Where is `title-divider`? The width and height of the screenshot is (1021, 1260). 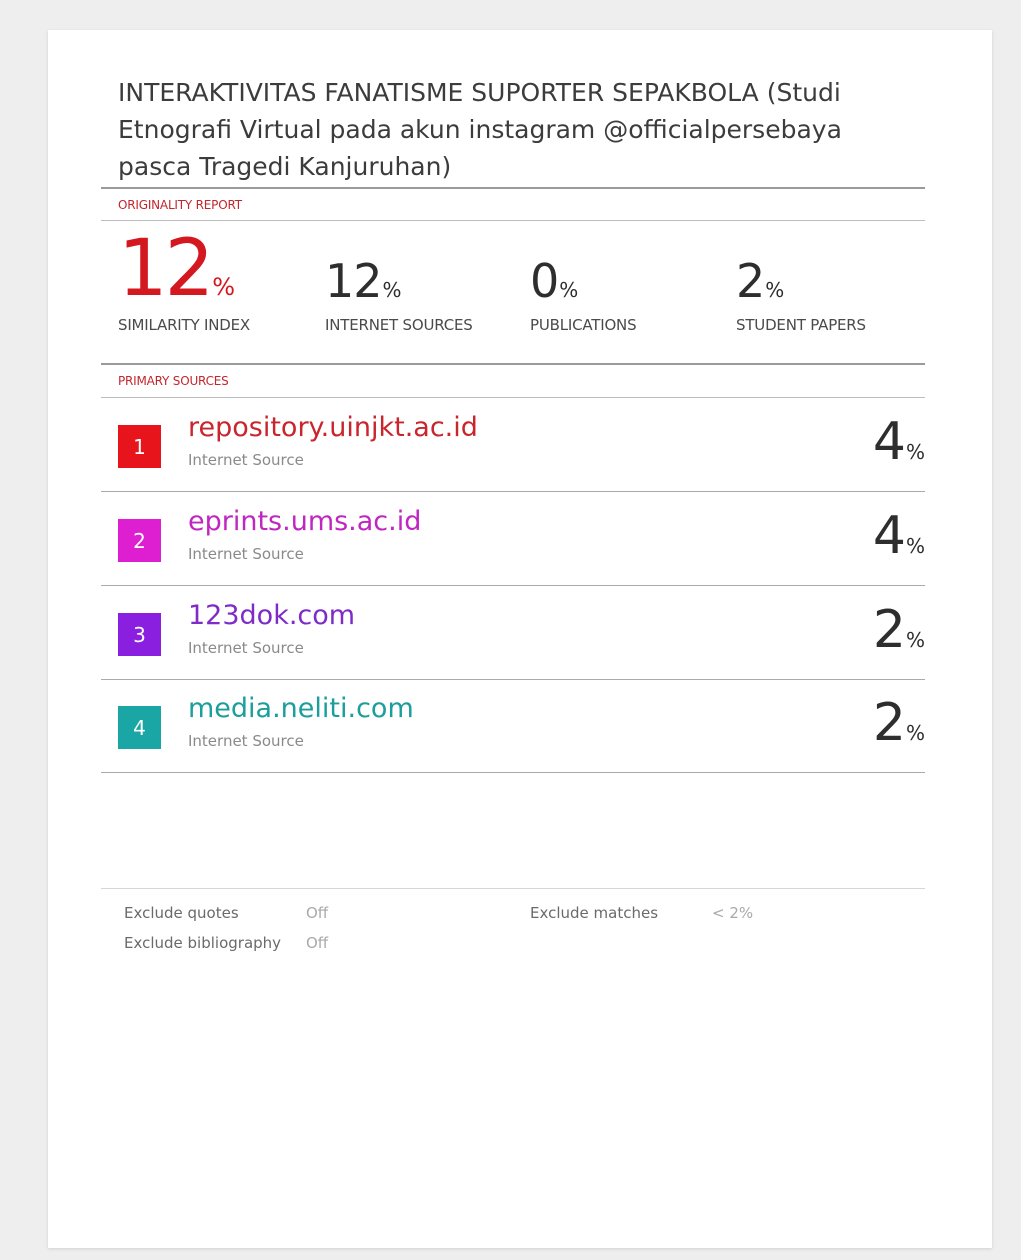
title-divider is located at coordinates (513, 188).